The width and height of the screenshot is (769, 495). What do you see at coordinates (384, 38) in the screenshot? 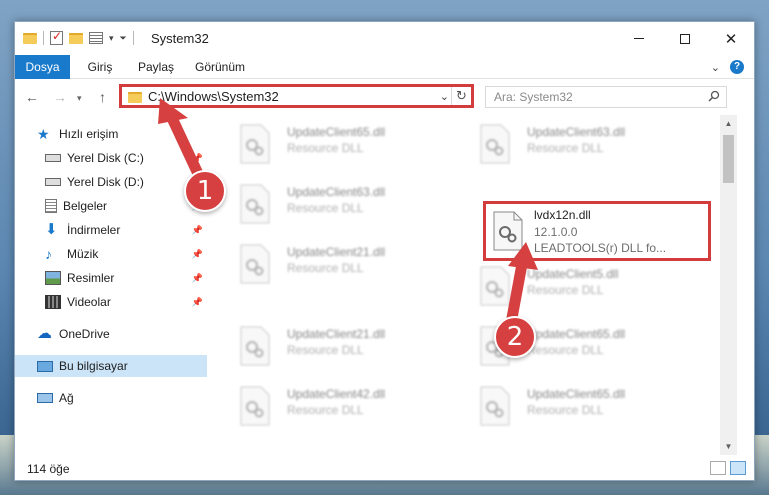
I see `title-bar: ▾ ⏷ System32 ✕` at bounding box center [384, 38].